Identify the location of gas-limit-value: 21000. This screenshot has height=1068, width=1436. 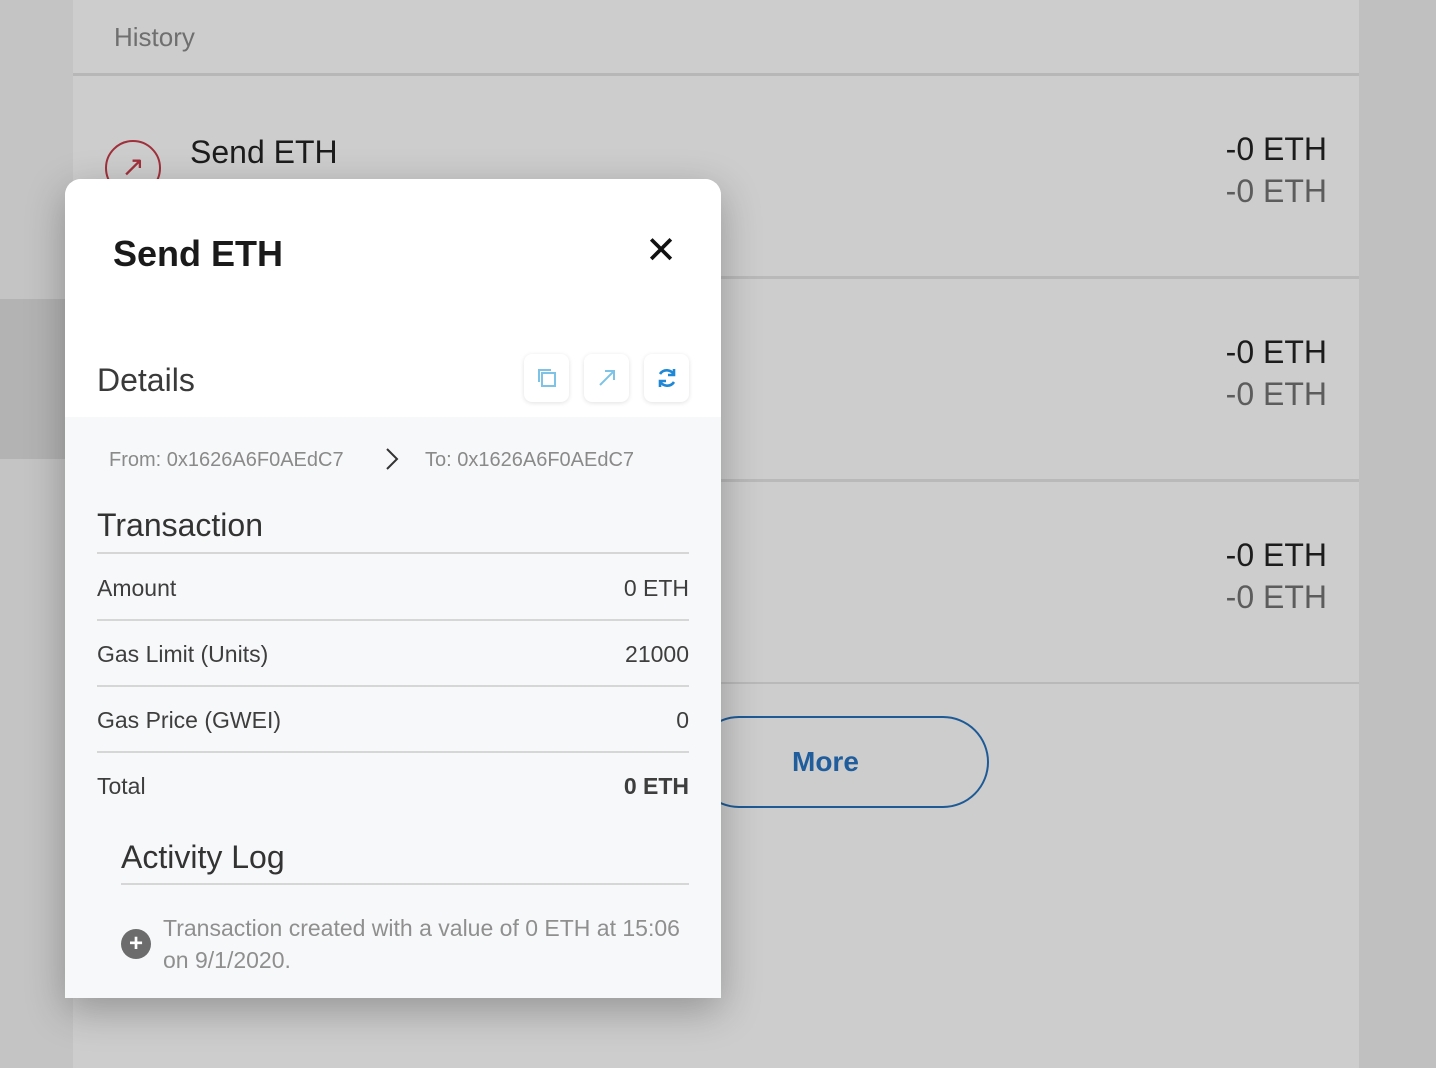
(657, 654).